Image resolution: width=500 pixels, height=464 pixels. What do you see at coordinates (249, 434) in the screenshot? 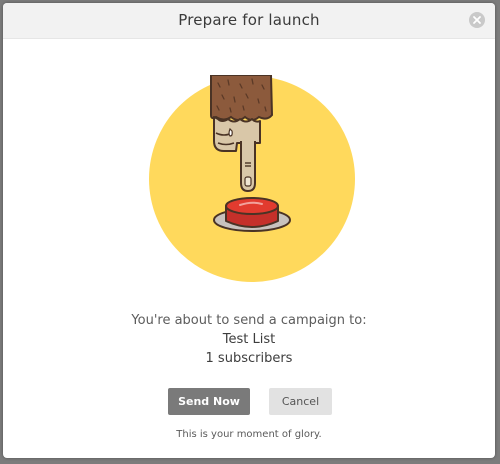
I see `footer-note: This is your moment of glory.` at bounding box center [249, 434].